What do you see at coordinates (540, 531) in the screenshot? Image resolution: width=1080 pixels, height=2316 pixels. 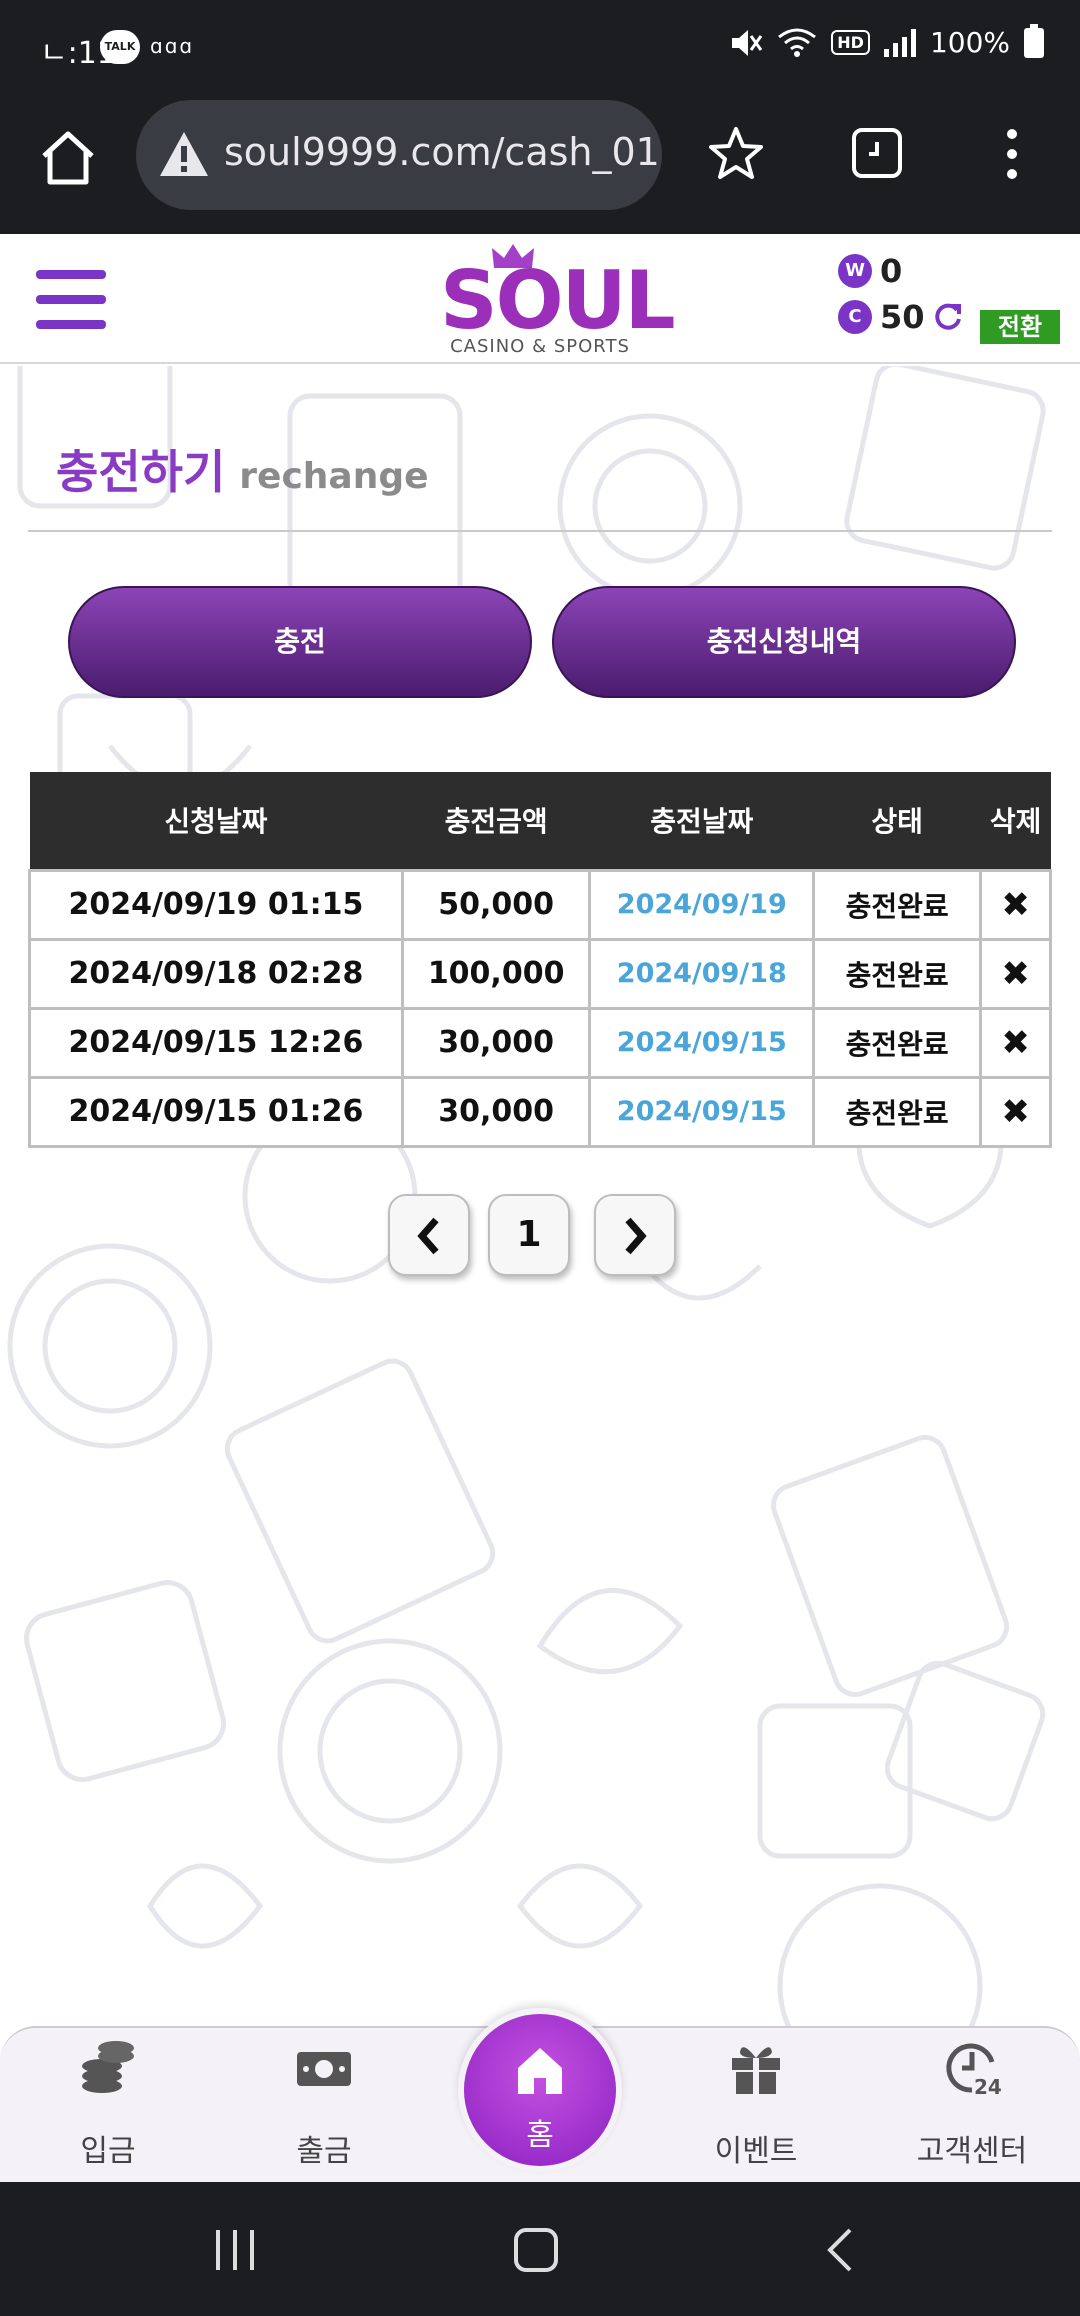 I see `title-divider` at bounding box center [540, 531].